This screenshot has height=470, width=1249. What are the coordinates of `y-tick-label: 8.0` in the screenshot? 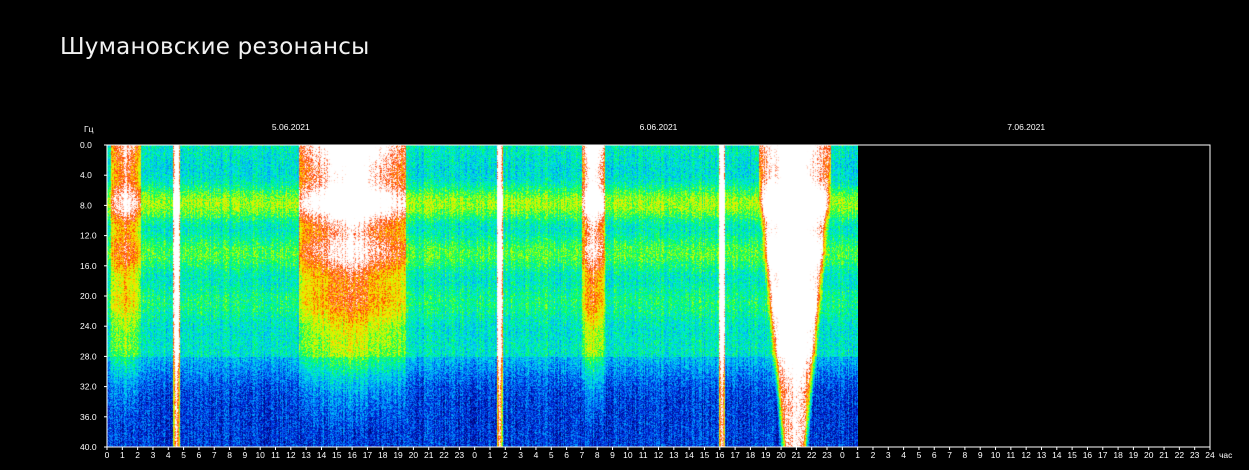 It's located at (86, 205).